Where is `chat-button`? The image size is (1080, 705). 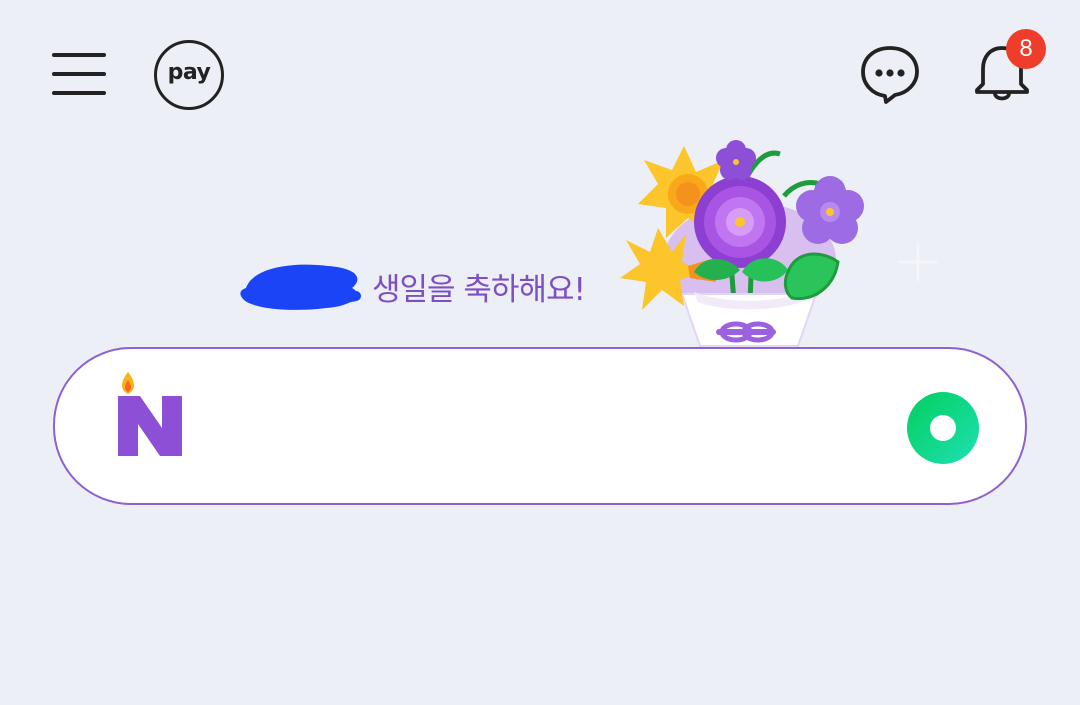
chat-button is located at coordinates (890, 74).